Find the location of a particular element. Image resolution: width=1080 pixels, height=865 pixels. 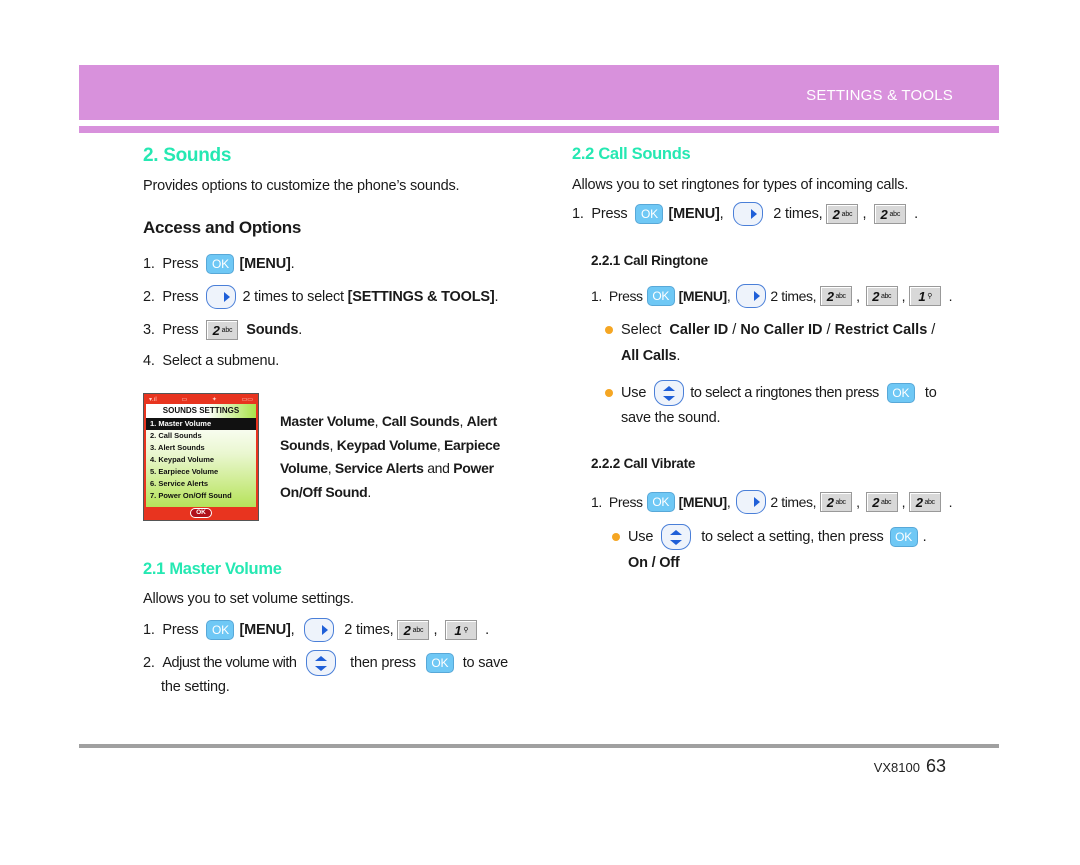

option-all-calls: All Calls is located at coordinates (649, 356).